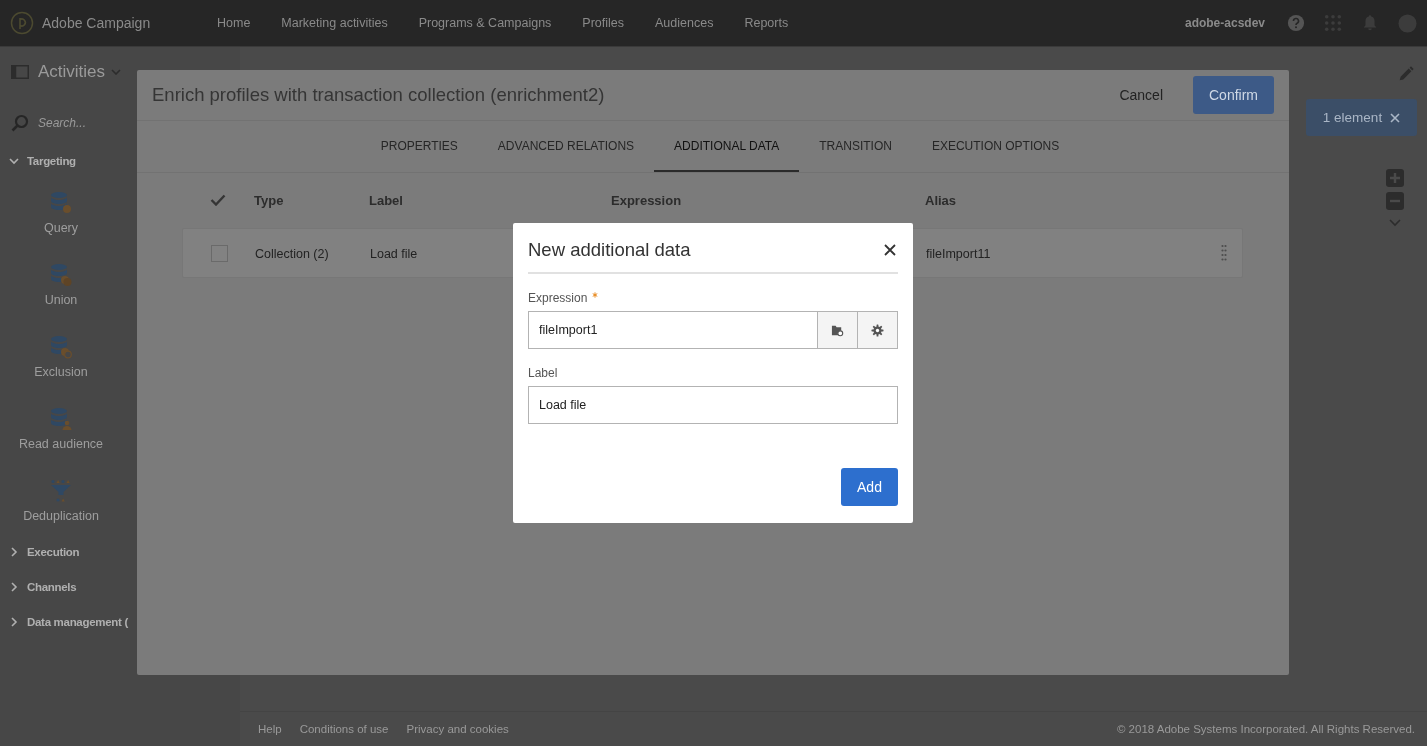 The height and width of the screenshot is (746, 1427). I want to click on column-header: Alias, so click(941, 200).